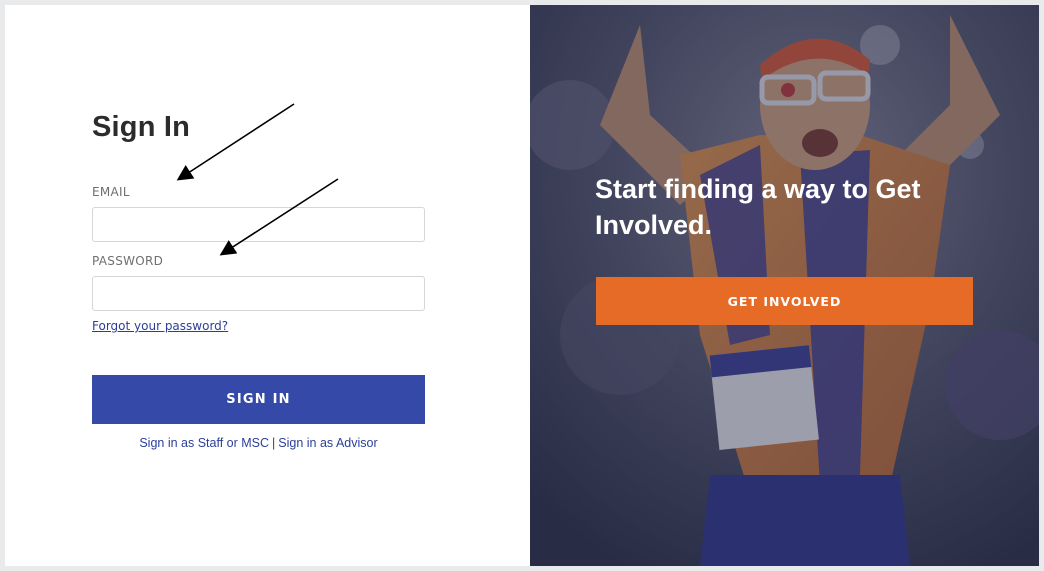 This screenshot has height=571, width=1044. Describe the element at coordinates (204, 443) in the screenshot. I see `staff-signin-link: Sign in as Staff or MSC` at that location.